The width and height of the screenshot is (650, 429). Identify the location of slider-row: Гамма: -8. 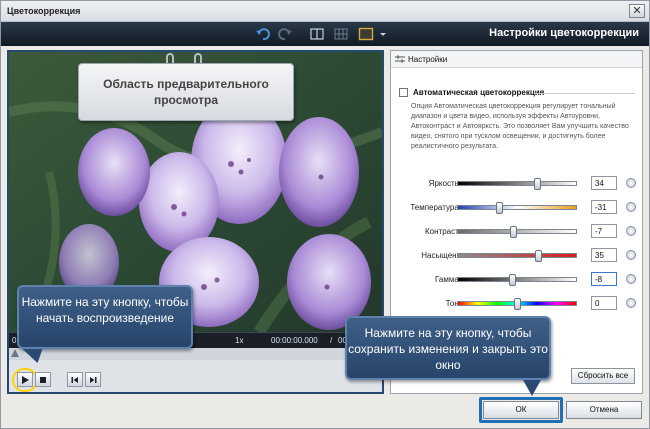
(516, 280).